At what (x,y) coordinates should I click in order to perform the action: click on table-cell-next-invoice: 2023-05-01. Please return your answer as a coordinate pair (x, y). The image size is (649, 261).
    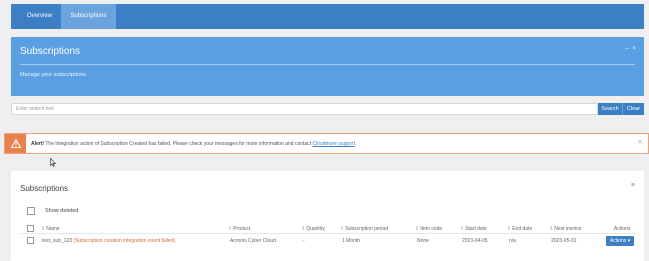
    Looking at the image, I should click on (564, 241).